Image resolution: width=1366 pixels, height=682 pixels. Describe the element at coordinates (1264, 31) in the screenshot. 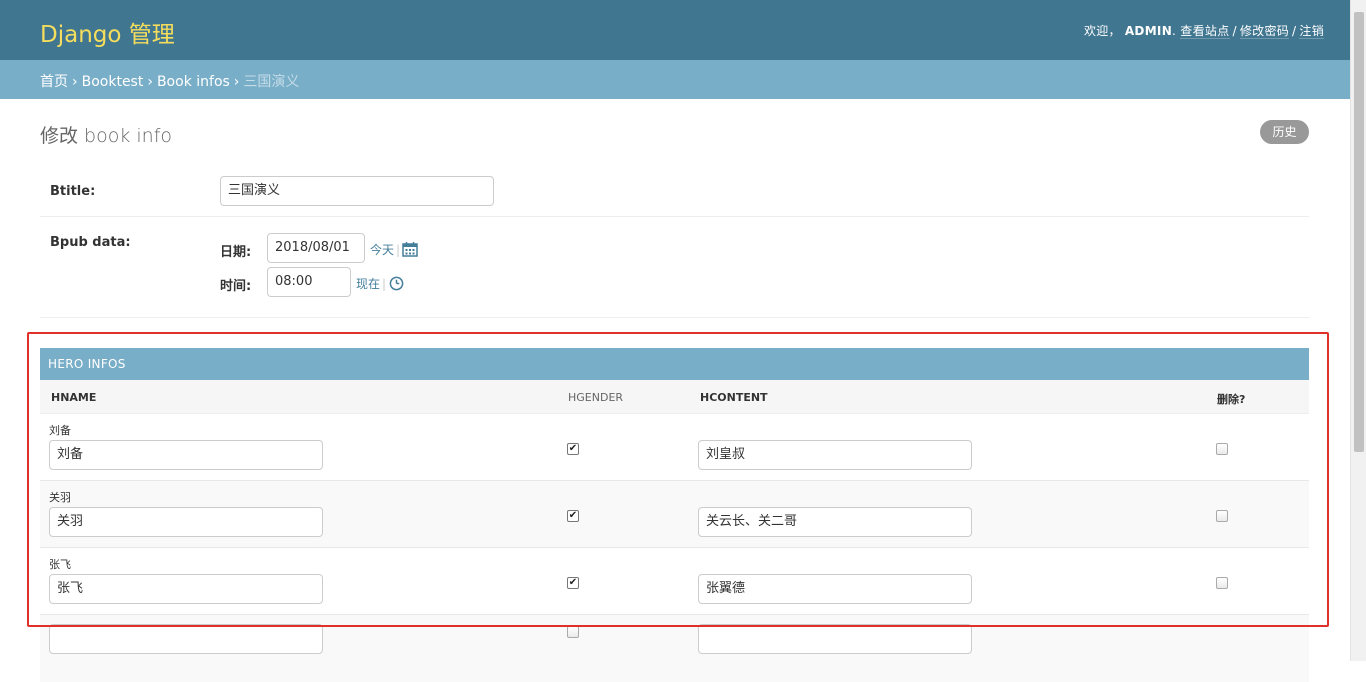

I see `change-password-link: 修改密码` at that location.